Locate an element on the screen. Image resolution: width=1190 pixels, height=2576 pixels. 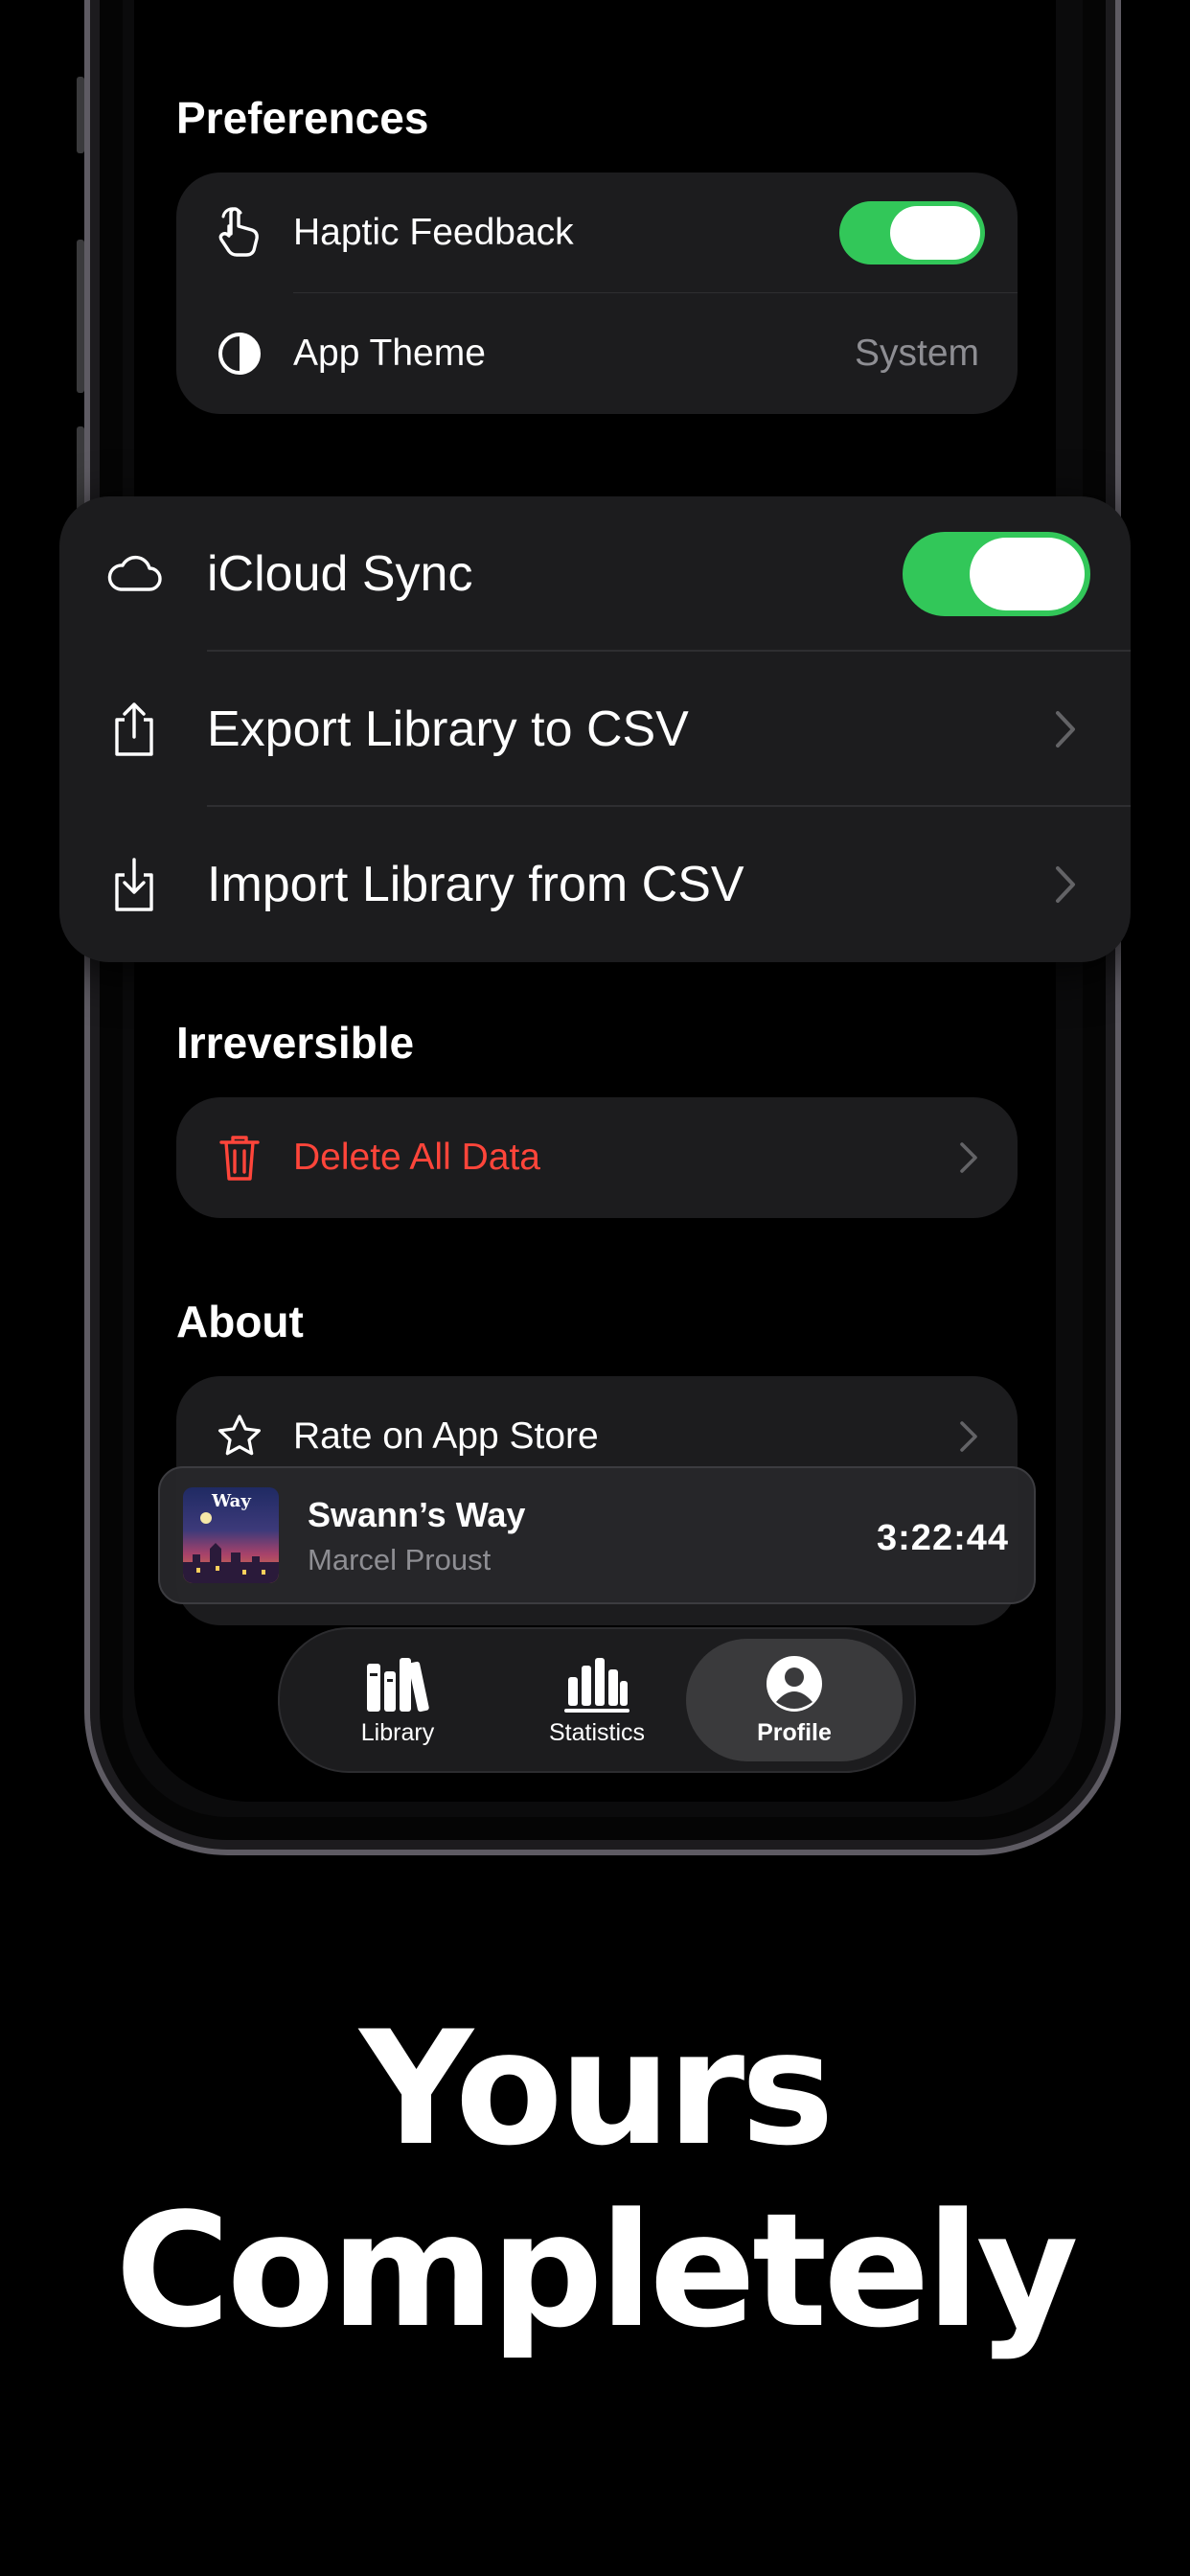
tab-library: Library is located at coordinates (397, 1700).